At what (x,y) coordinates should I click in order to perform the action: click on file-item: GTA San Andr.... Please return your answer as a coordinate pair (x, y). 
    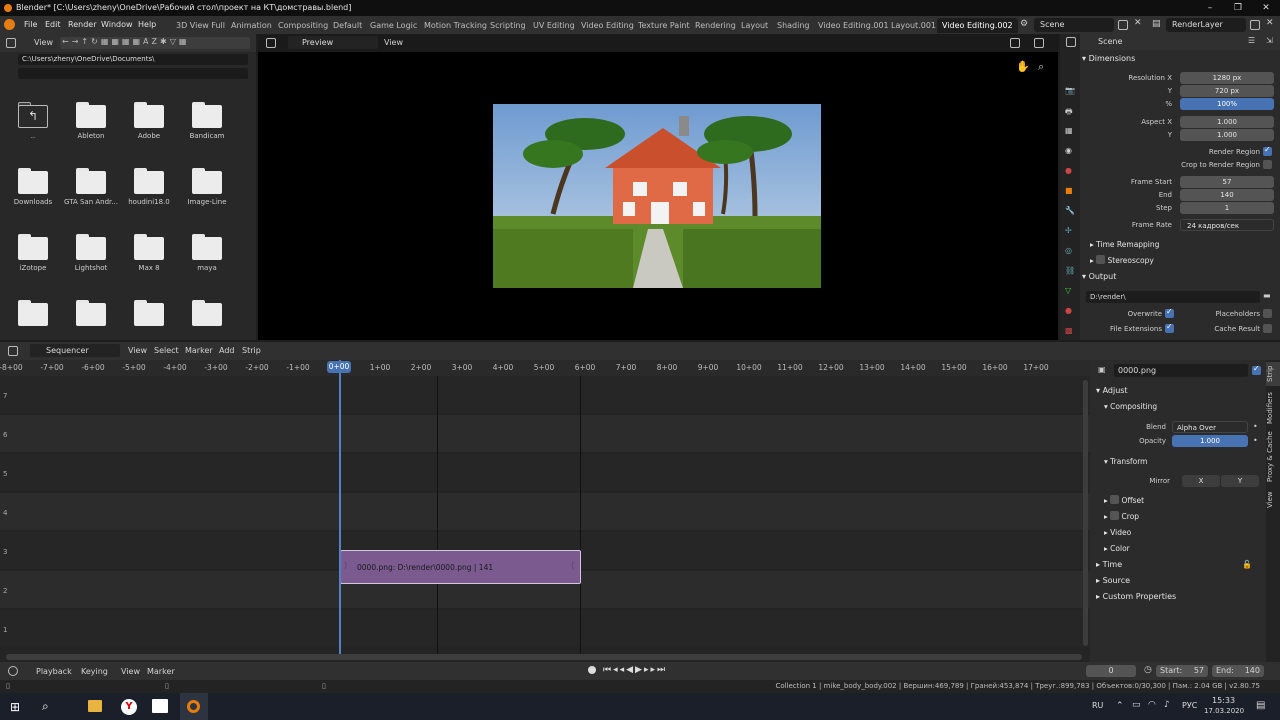
    Looking at the image, I should click on (91, 191).